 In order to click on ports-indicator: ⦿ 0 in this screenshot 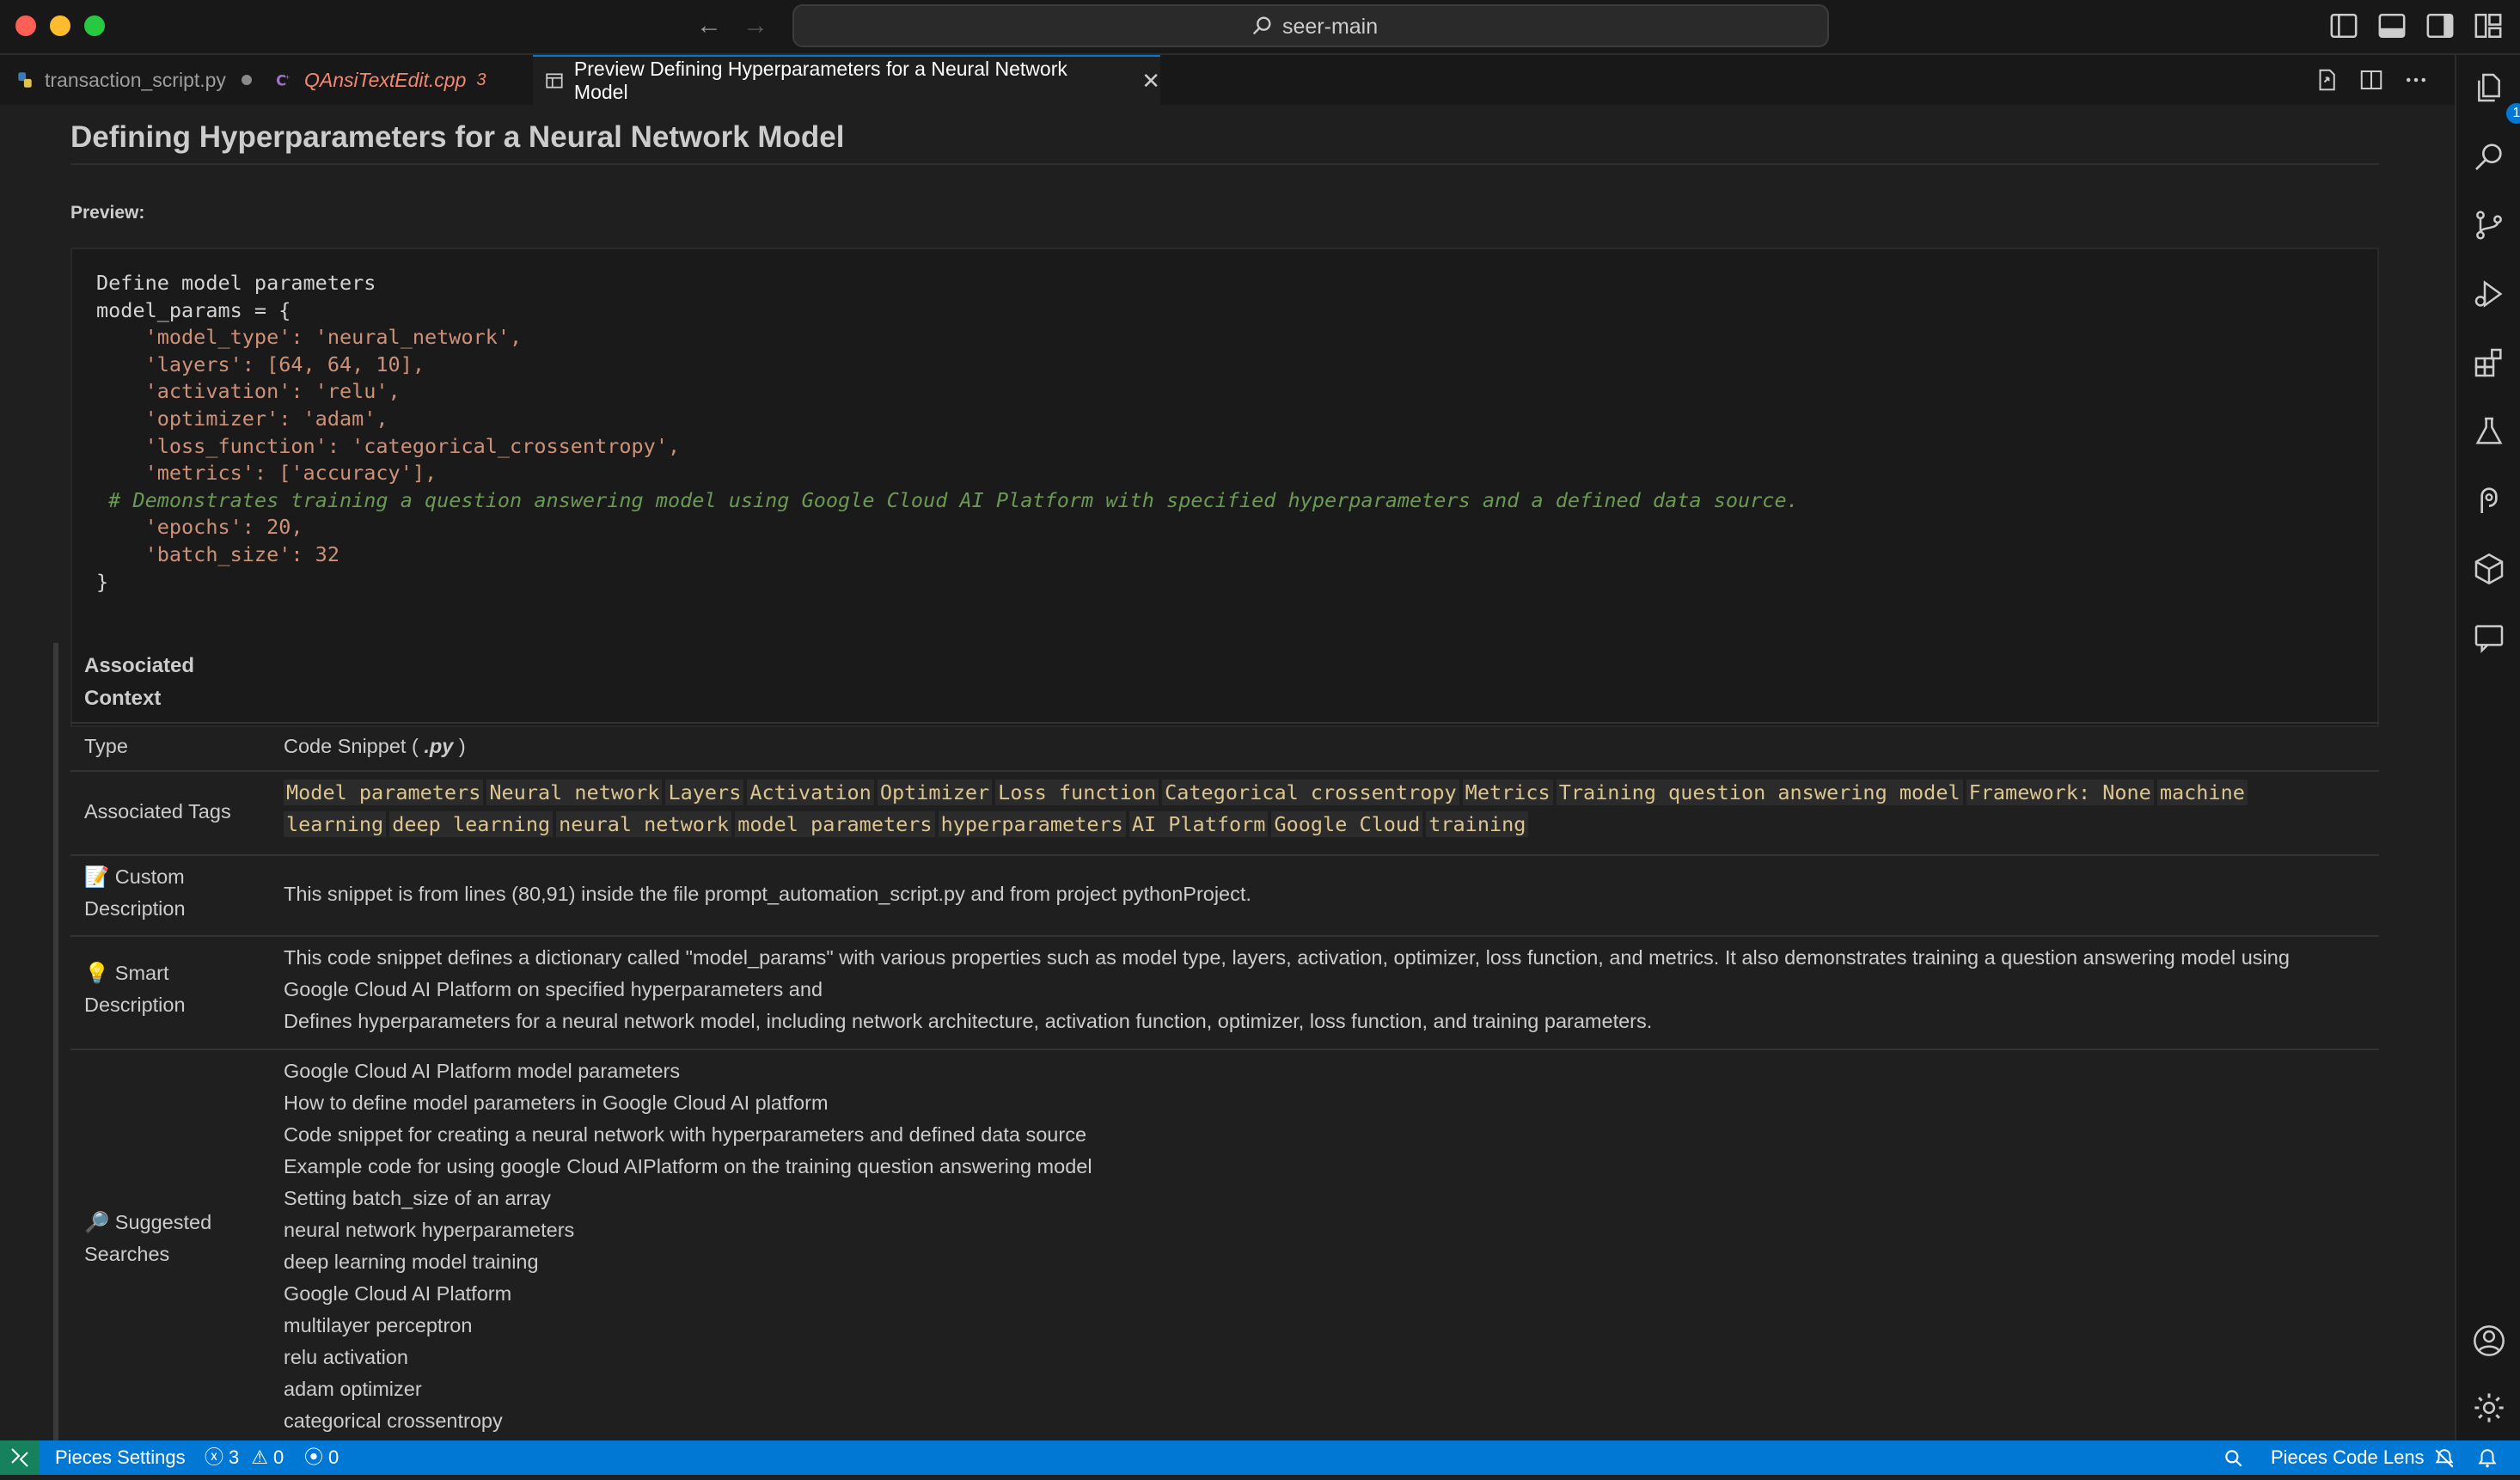, I will do `click(322, 1458)`.